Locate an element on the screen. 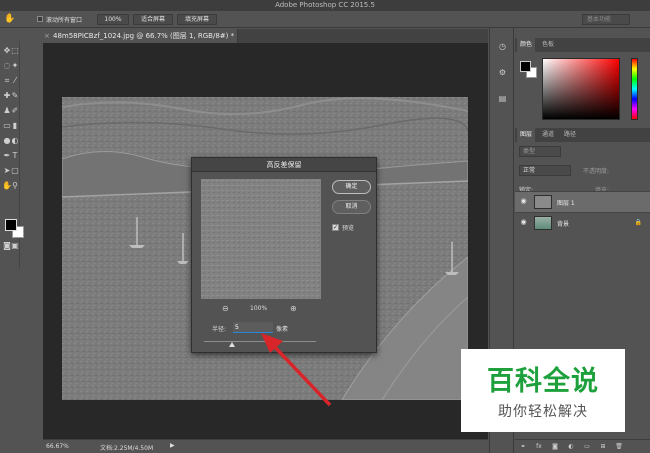 The width and height of the screenshot is (650, 453). gradient-tool-icon: ▮ is located at coordinates (15, 126).